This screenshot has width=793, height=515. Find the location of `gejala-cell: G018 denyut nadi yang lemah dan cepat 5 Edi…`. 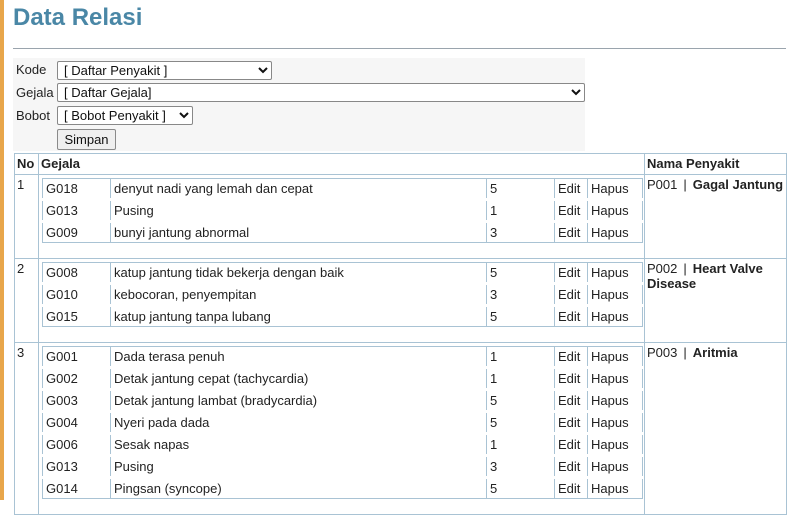

gejala-cell: G018 denyut nadi yang lemah dan cepat 5 Edi… is located at coordinates (341, 216).